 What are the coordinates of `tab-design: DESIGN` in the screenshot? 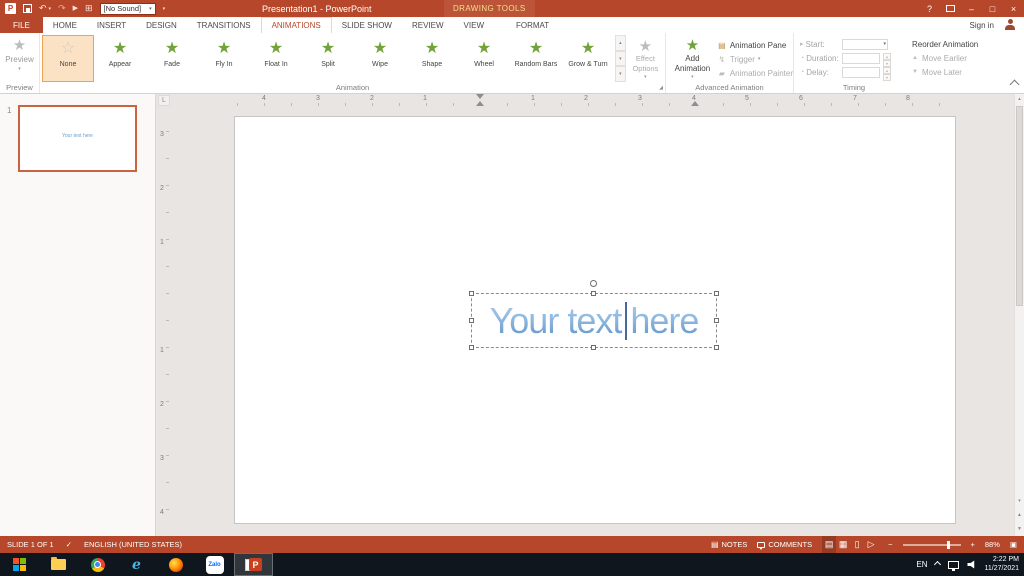 It's located at (161, 25).